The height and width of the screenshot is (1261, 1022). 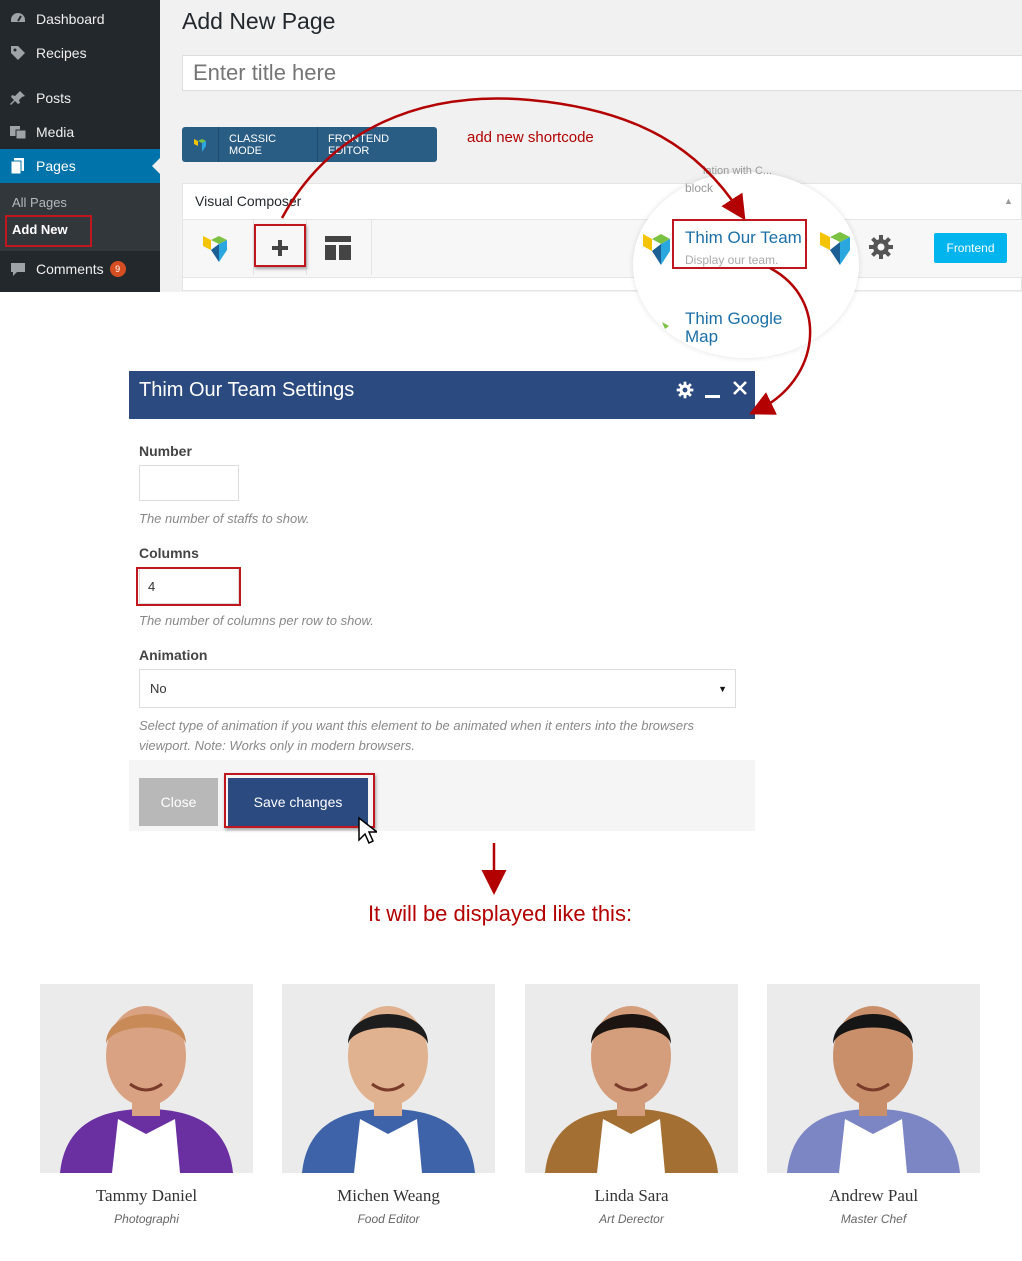 I want to click on team-member: Linda Sara Art Derector, so click(x=631, y=1105).